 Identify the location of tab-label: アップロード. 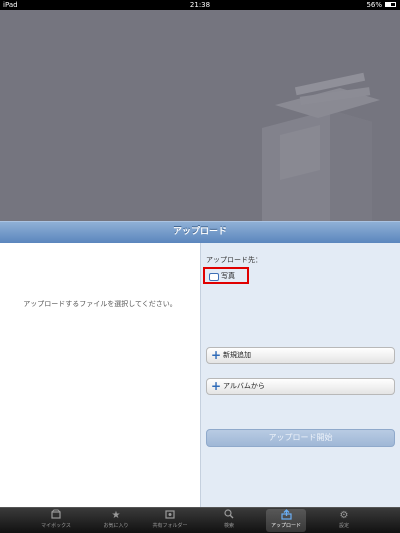
(285, 526).